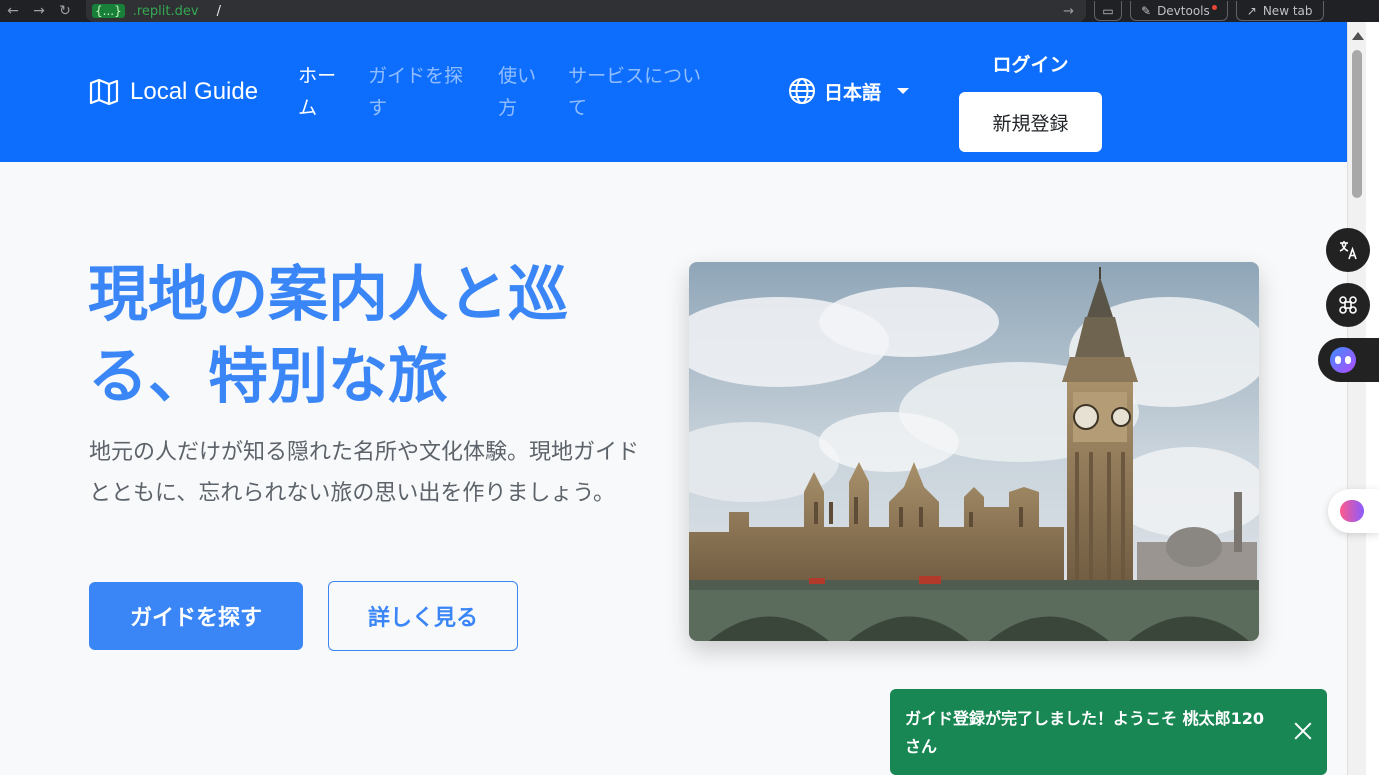 The width and height of the screenshot is (1379, 775). I want to click on nav-links: ホーム ガイドを探す 使い方 サービスについて, so click(508, 92).